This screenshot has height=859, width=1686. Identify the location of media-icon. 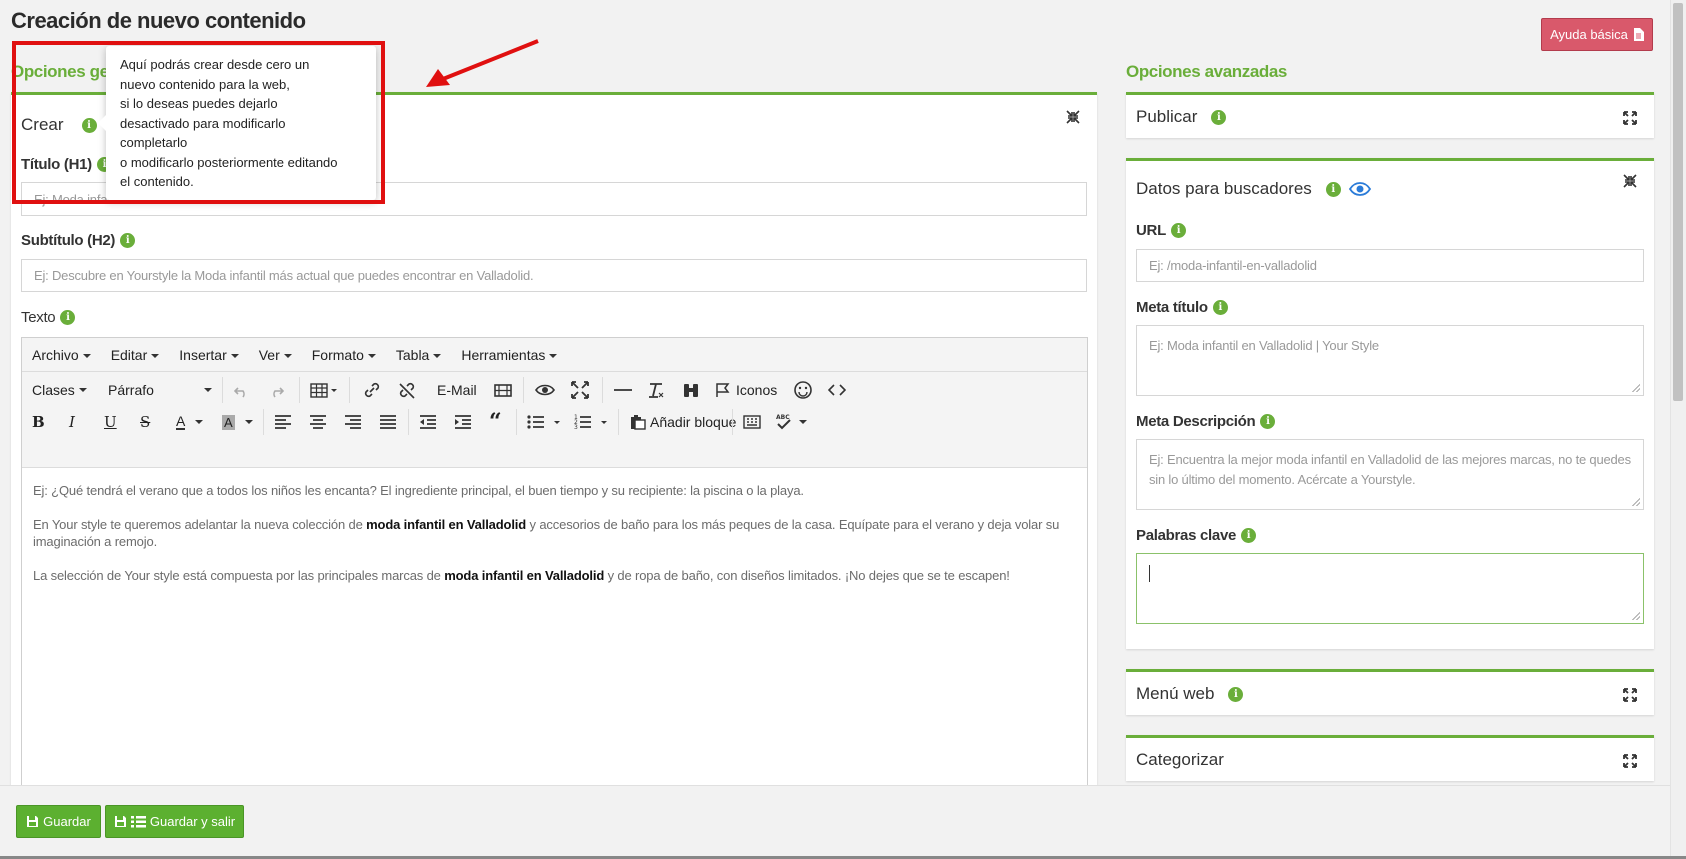
(503, 390).